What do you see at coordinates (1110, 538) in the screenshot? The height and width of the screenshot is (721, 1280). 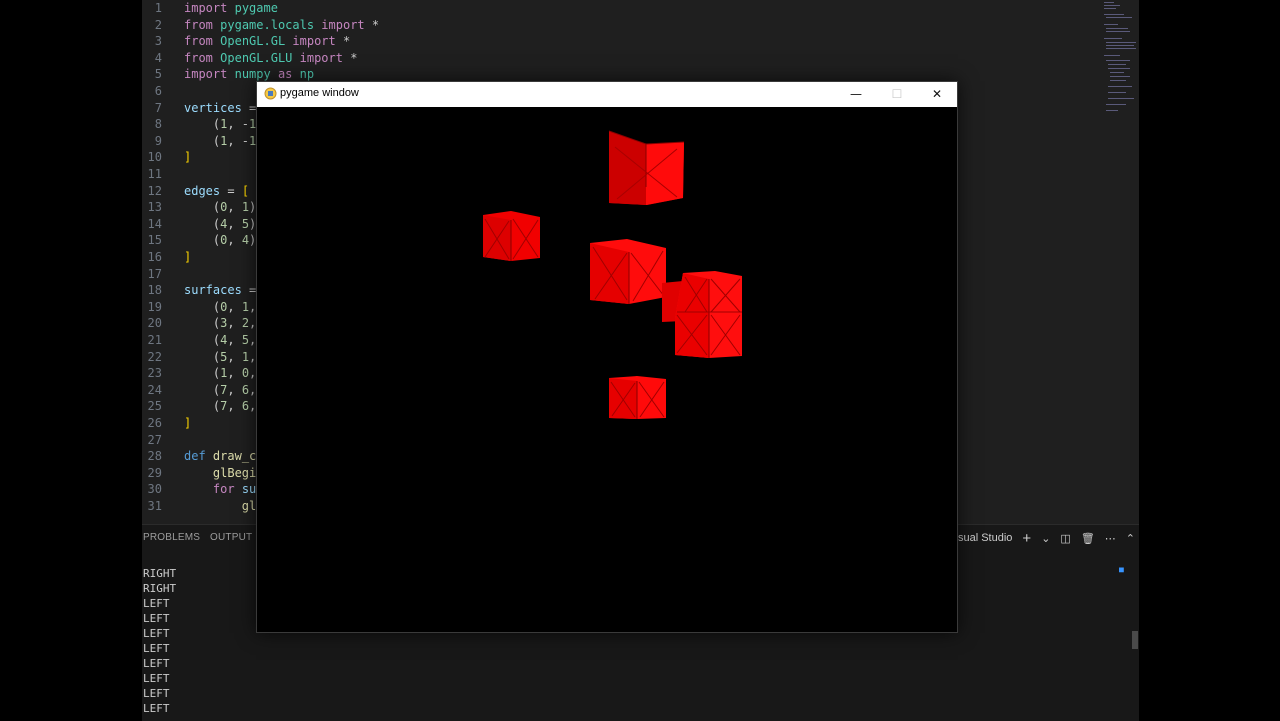 I see `more-actions-icon: ⋯` at bounding box center [1110, 538].